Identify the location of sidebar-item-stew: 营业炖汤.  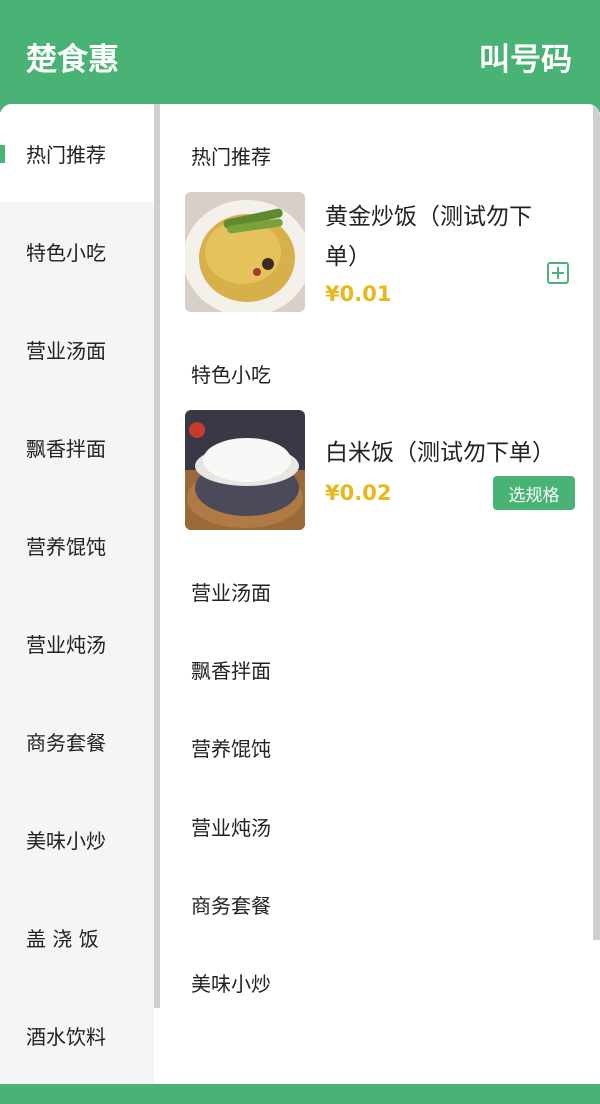
(77, 643).